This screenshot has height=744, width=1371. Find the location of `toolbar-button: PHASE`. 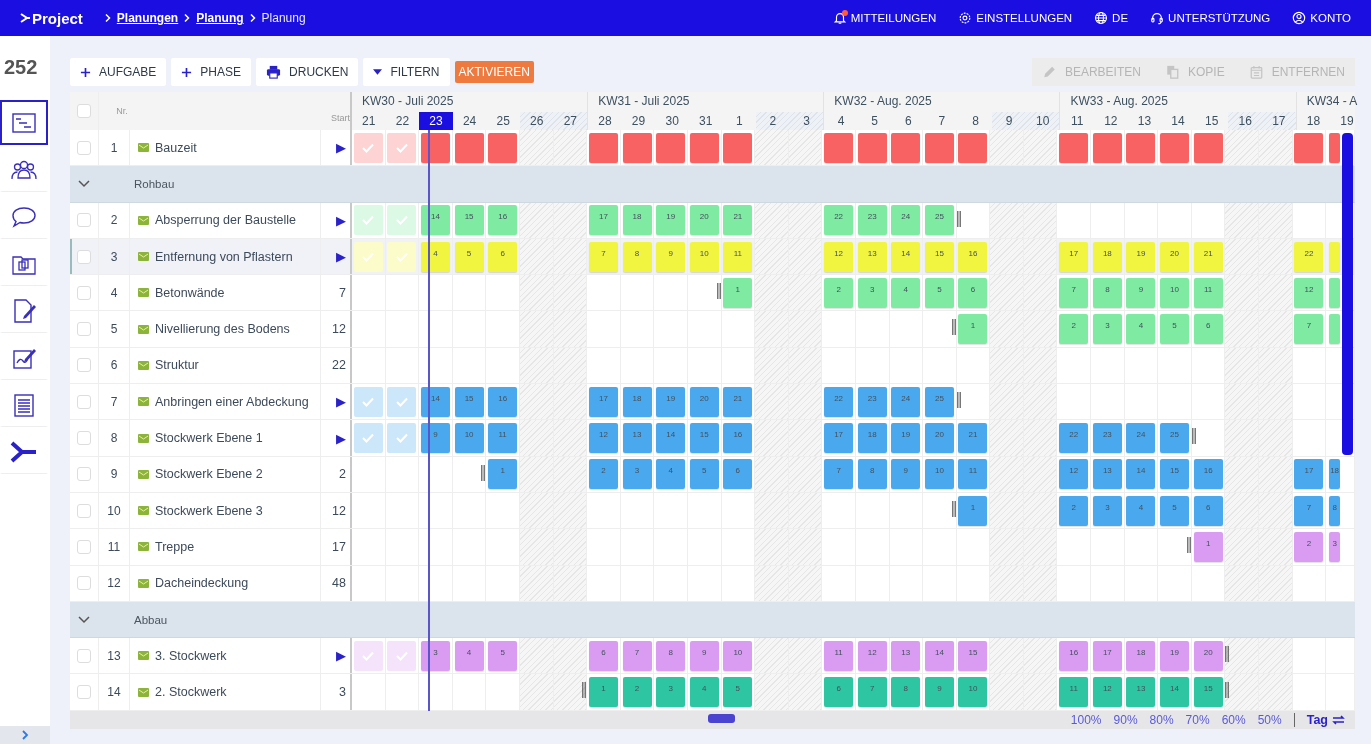

toolbar-button: PHASE is located at coordinates (211, 72).